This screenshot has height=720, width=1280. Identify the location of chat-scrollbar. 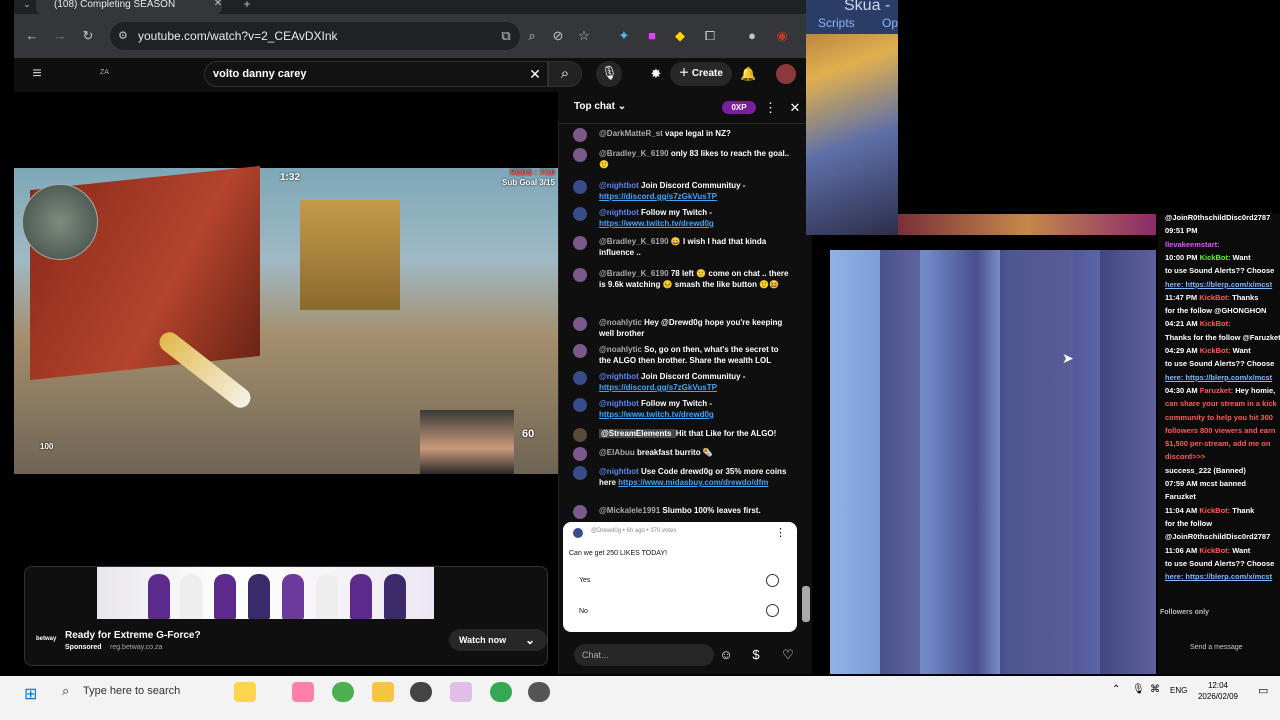
(806, 604).